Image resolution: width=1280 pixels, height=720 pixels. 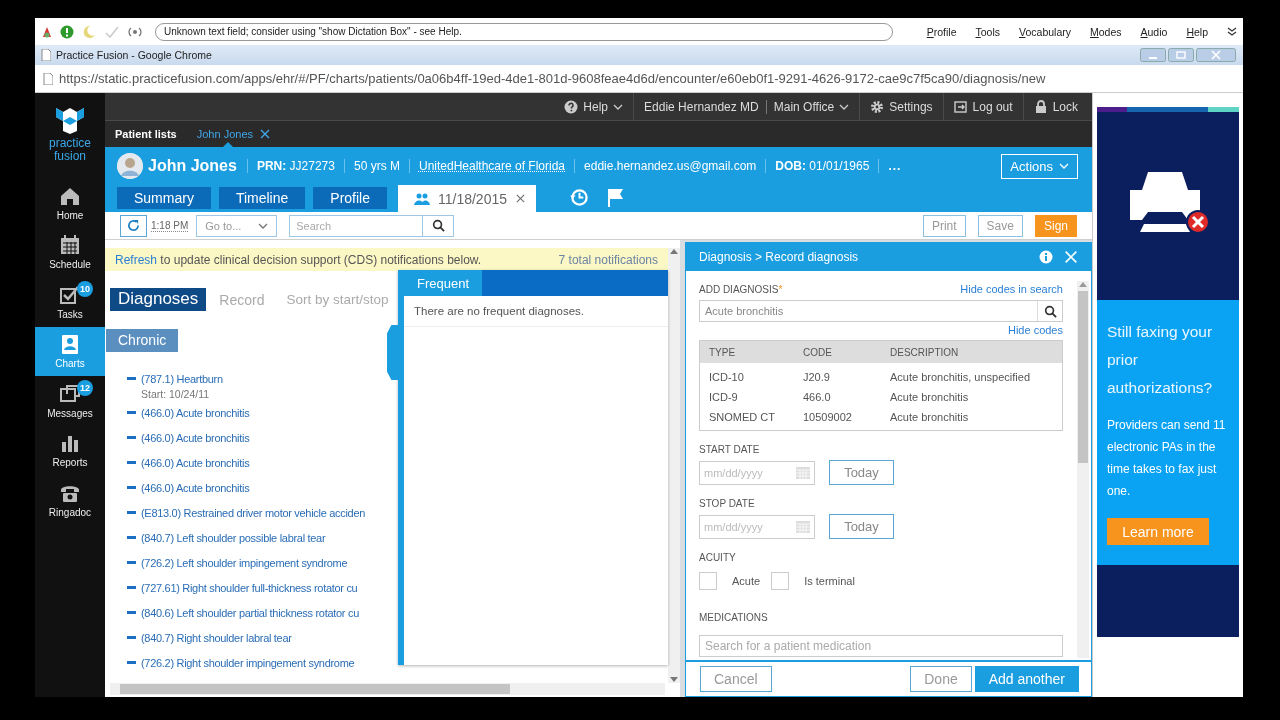 What do you see at coordinates (392, 352) in the screenshot?
I see `panel-handle` at bounding box center [392, 352].